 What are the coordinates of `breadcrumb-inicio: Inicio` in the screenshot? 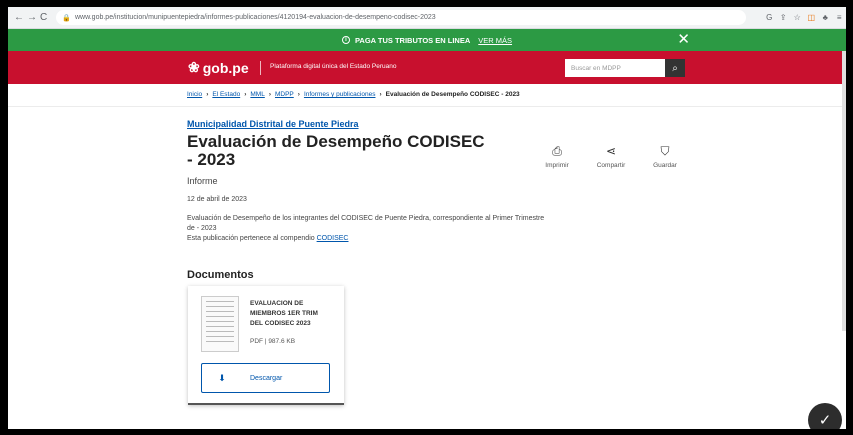 It's located at (194, 94).